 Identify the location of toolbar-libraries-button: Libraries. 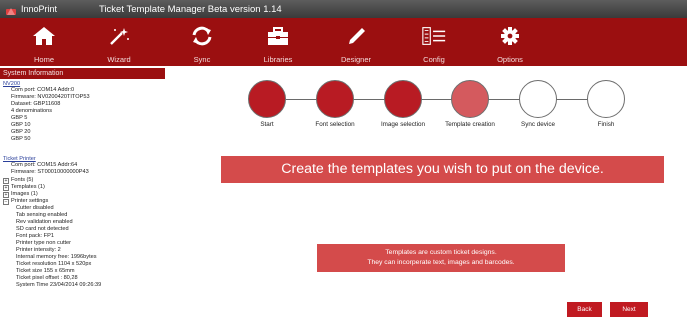
(278, 42).